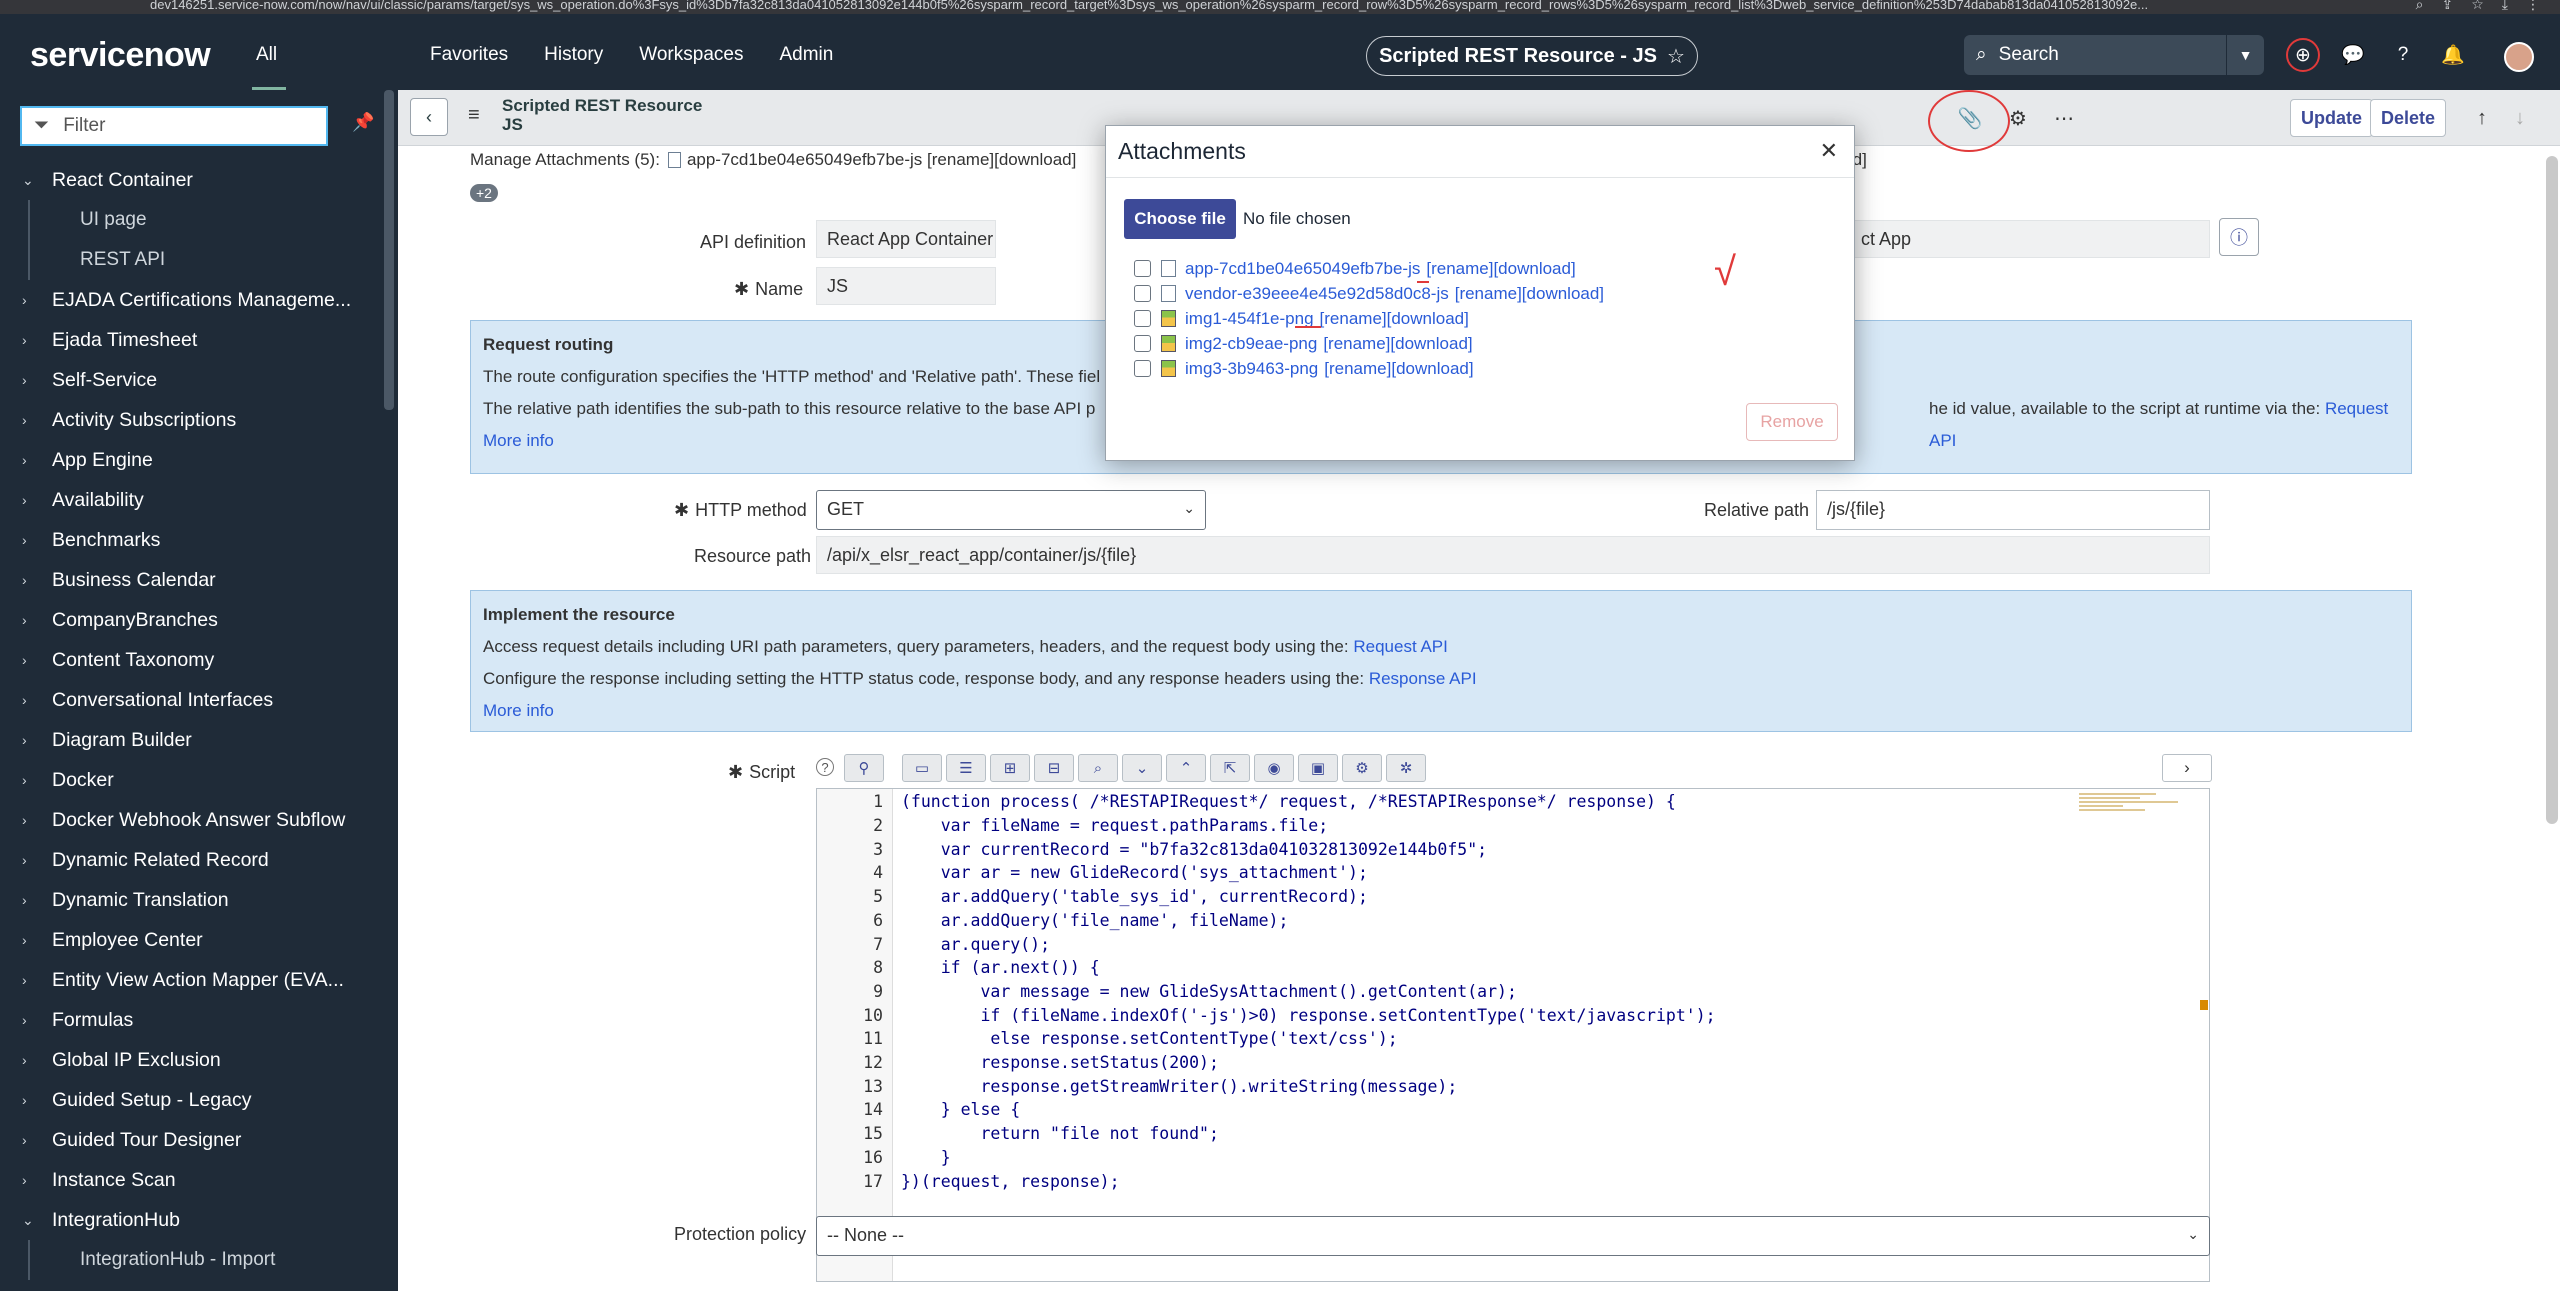 The height and width of the screenshot is (1291, 2560). Describe the element at coordinates (389, 250) in the screenshot. I see `navigator-scrollbar` at that location.